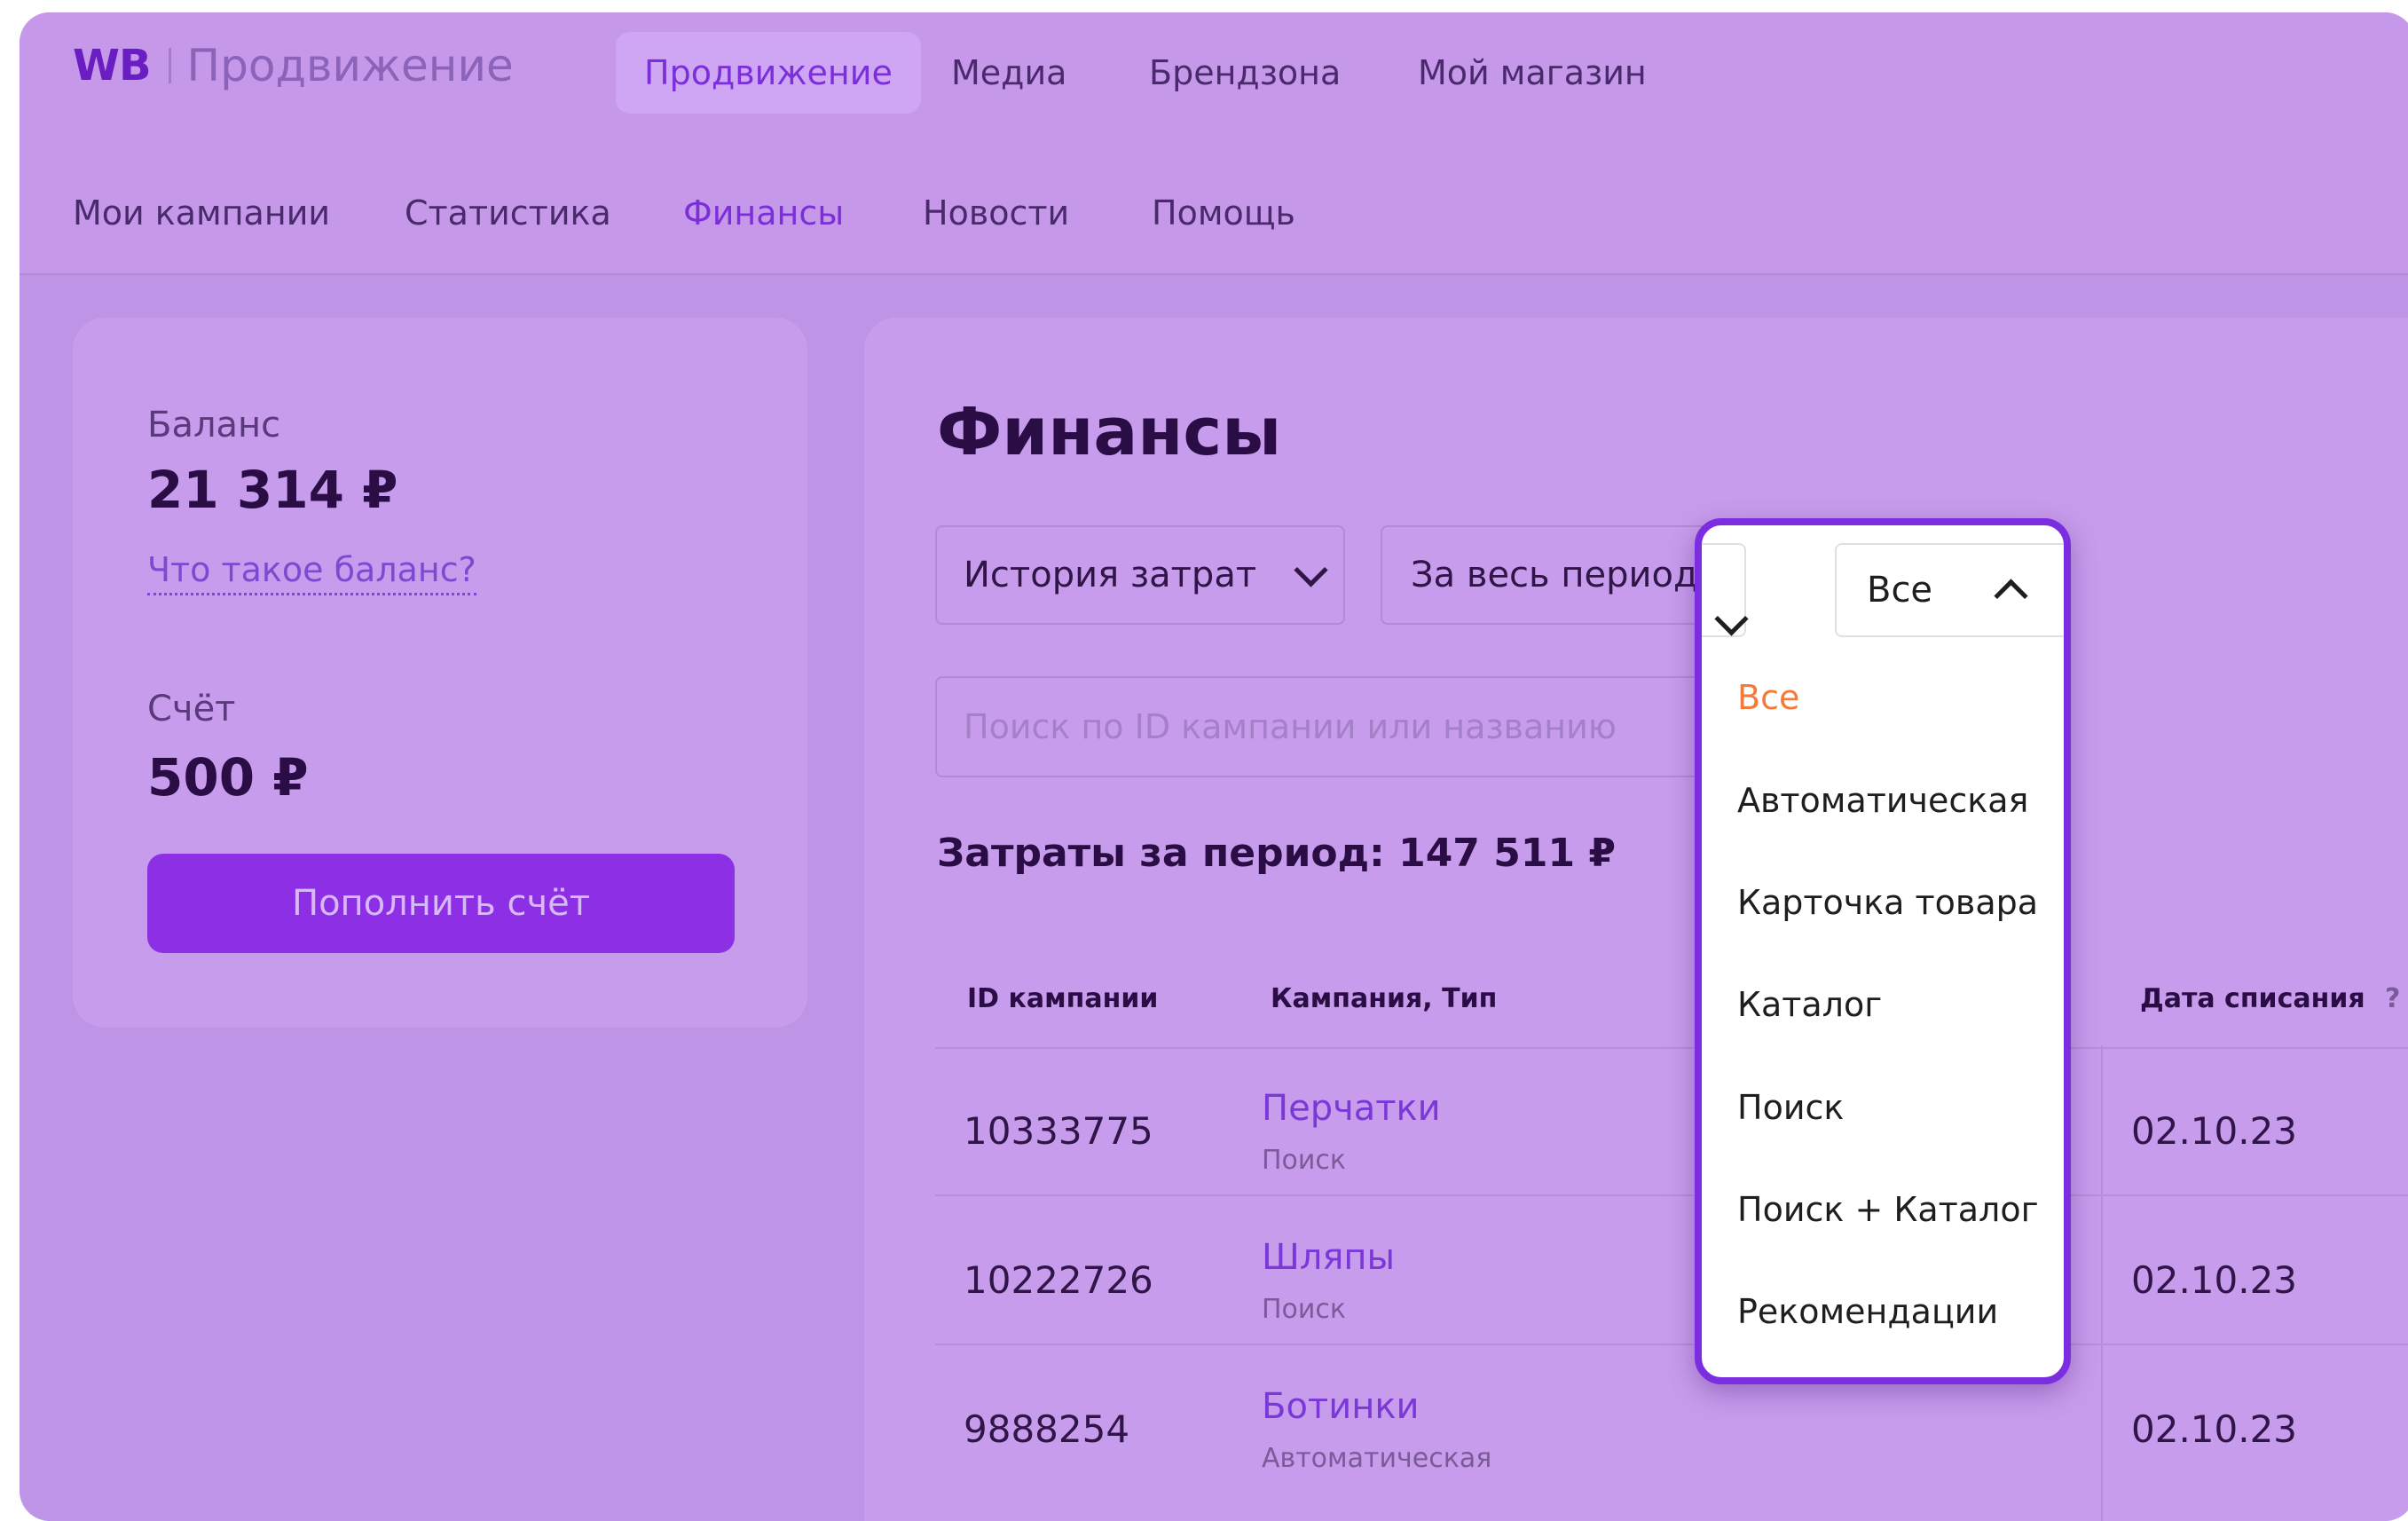 The height and width of the screenshot is (1521, 2408). Describe the element at coordinates (1900, 590) in the screenshot. I see `campaign-type-selected: Все` at that location.